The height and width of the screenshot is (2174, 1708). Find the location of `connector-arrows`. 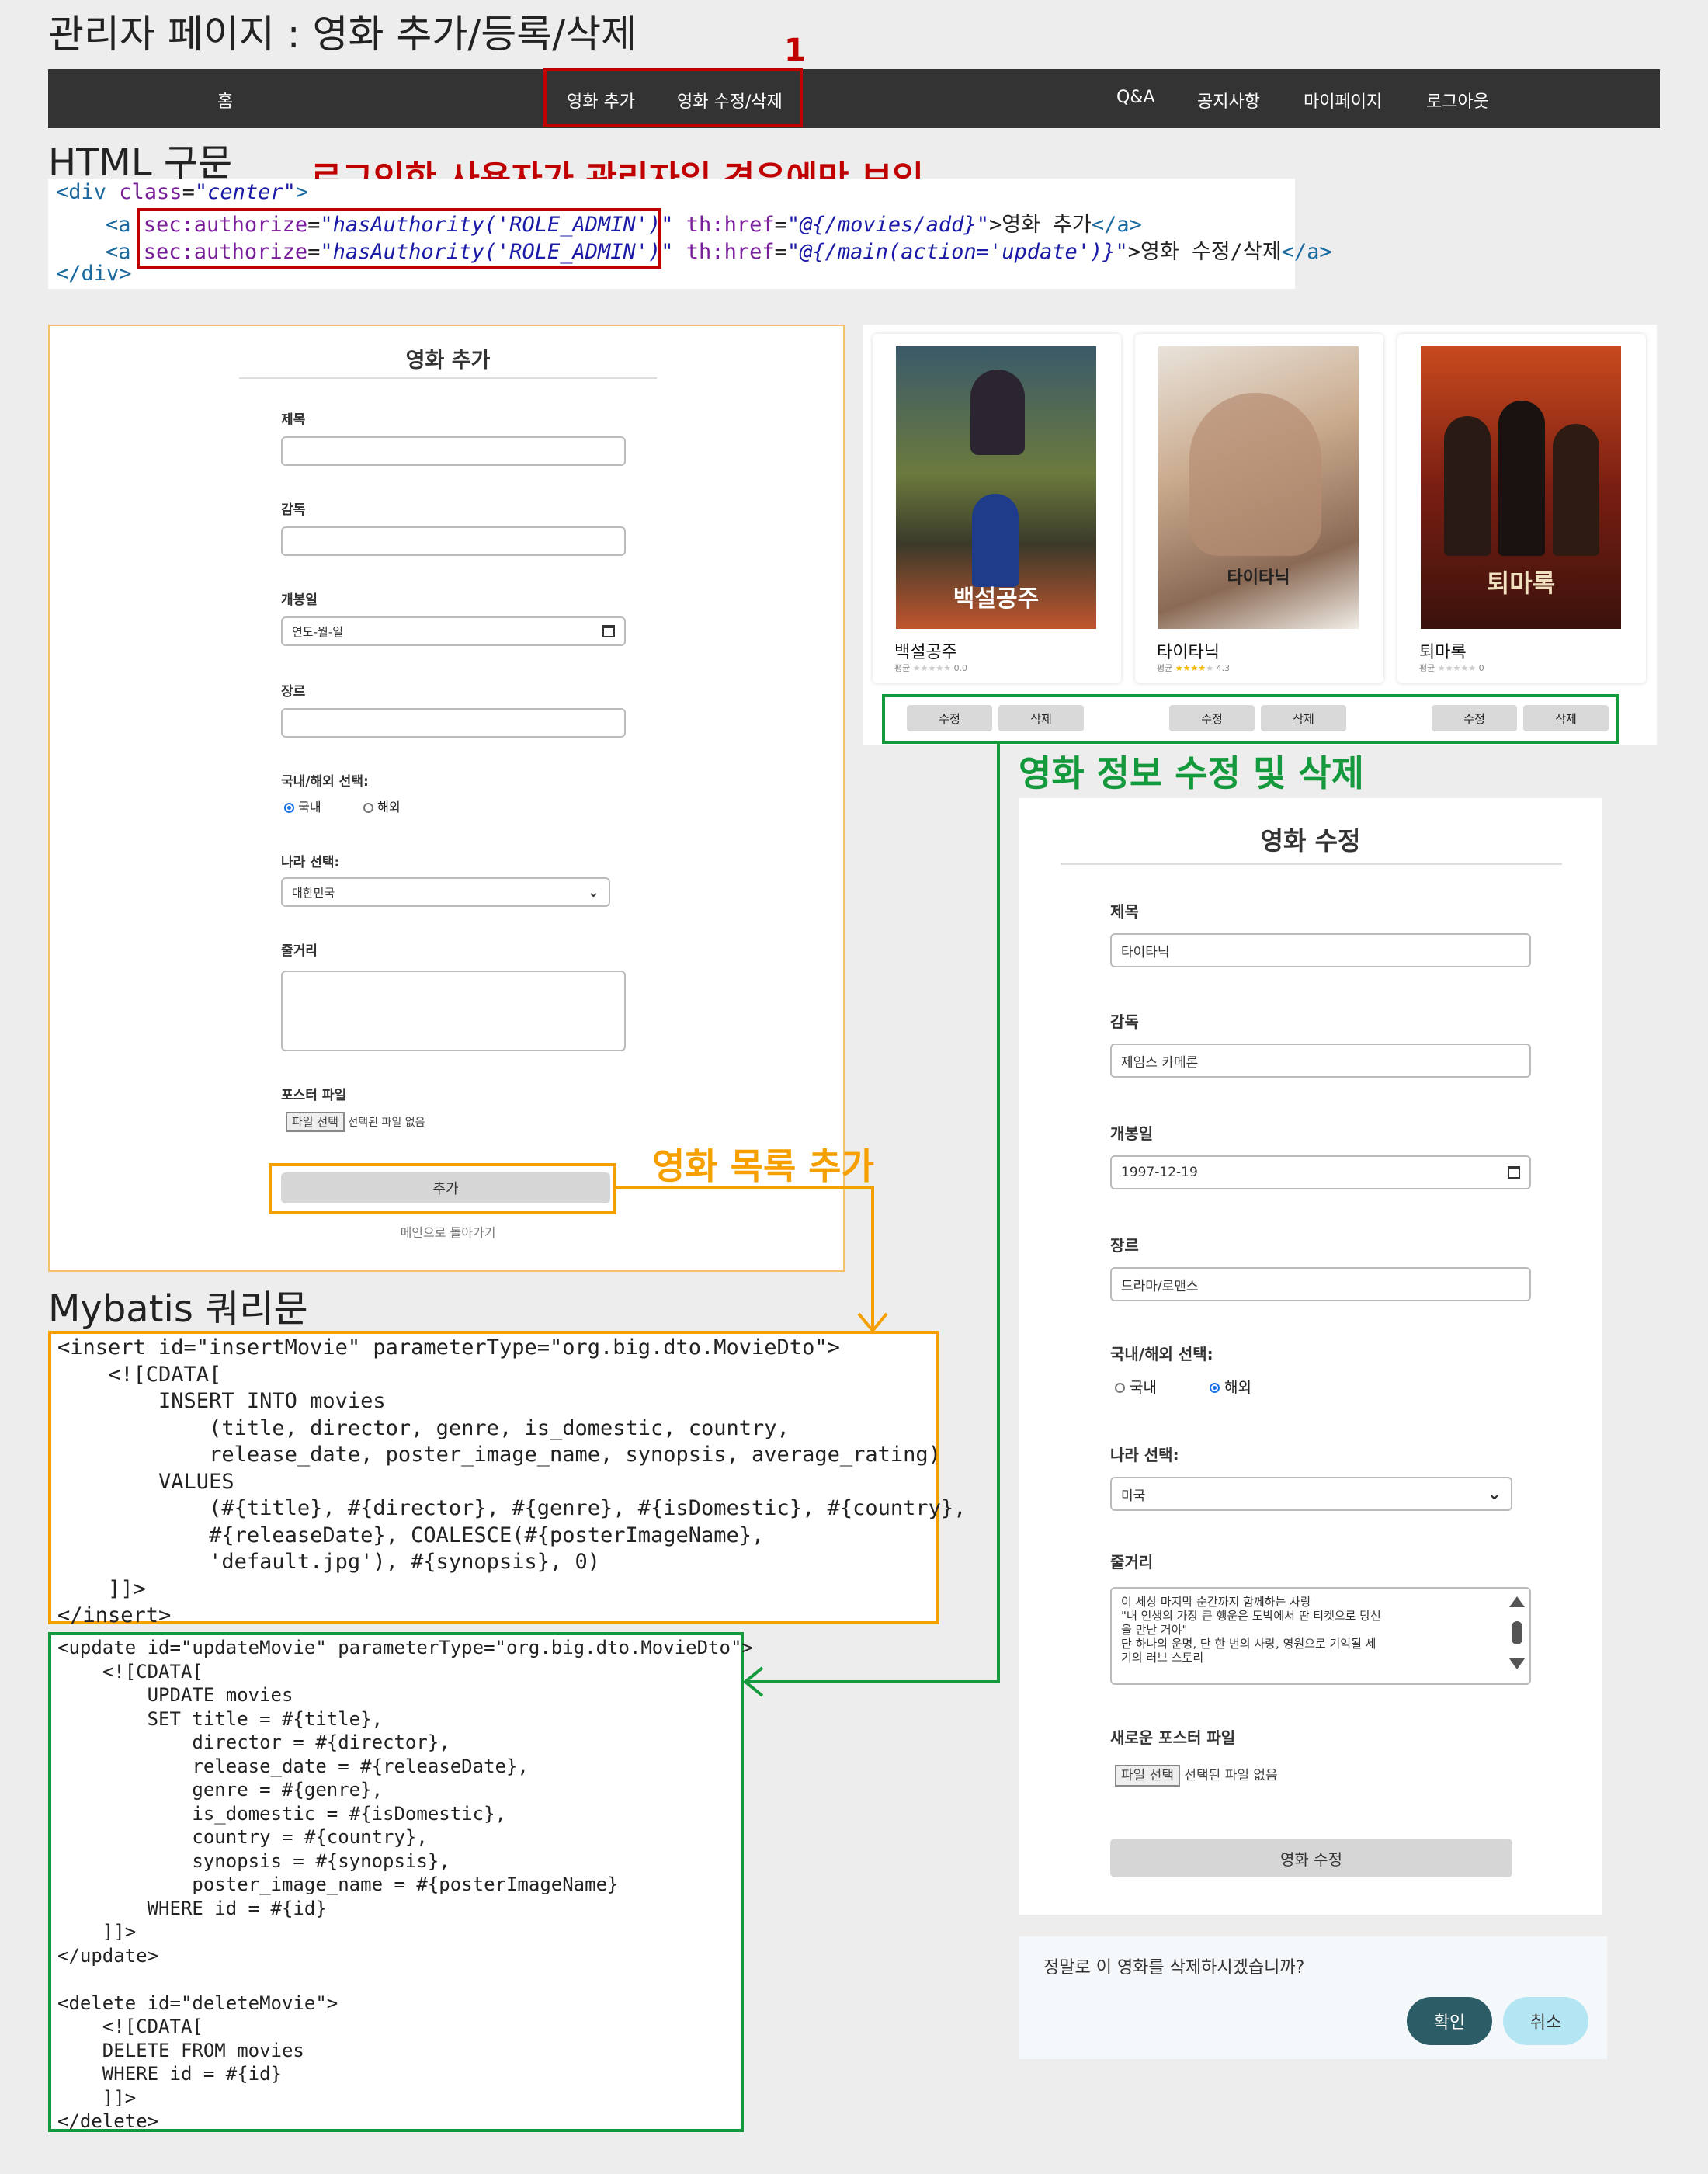

connector-arrows is located at coordinates (808, 1220).